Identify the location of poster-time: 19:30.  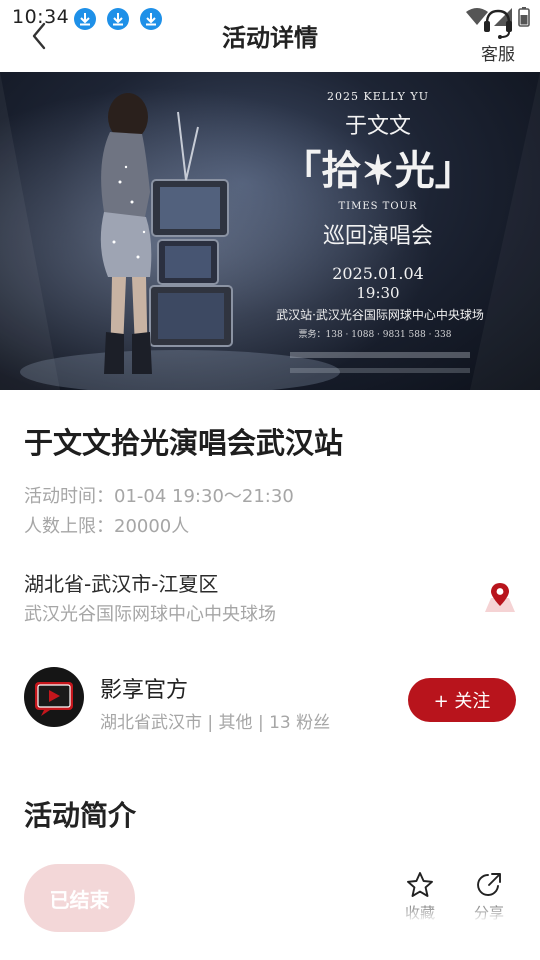
(378, 293).